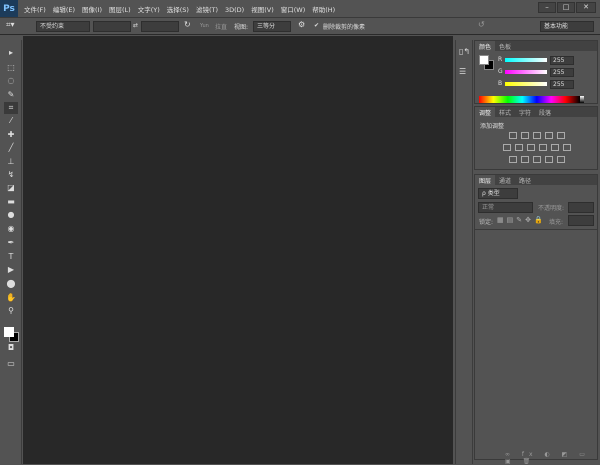 The width and height of the screenshot is (600, 465). I want to click on view-select: 三等分, so click(272, 26).